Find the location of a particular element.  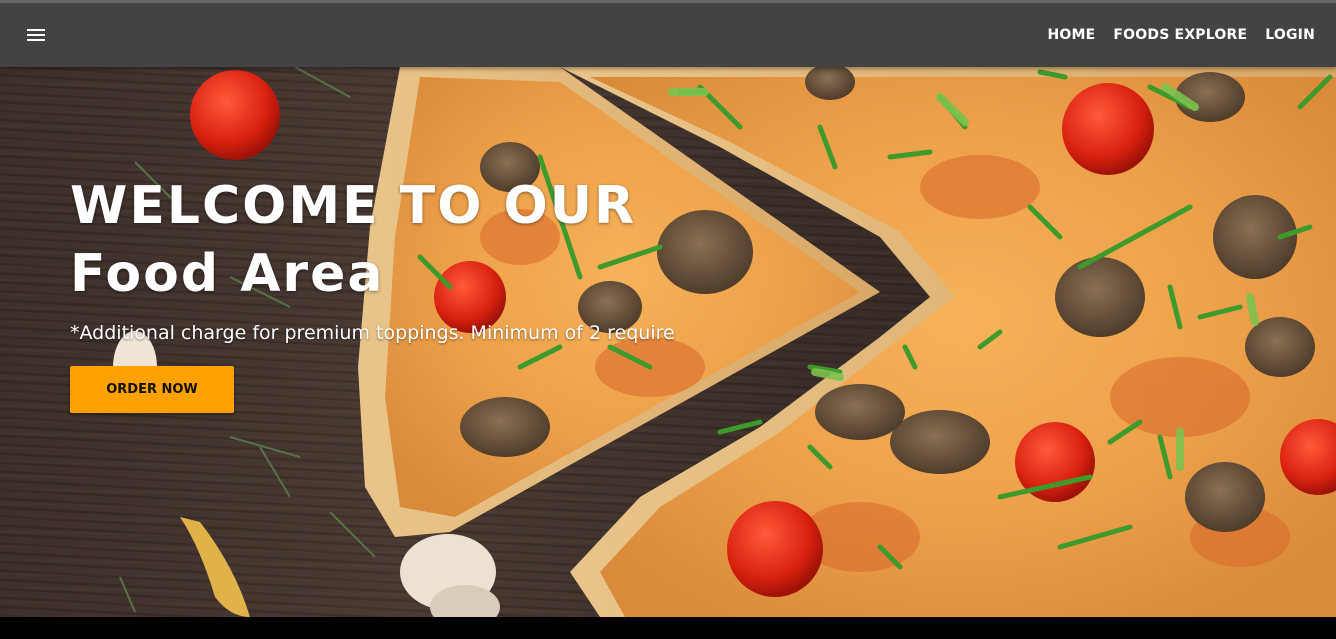

bottom-bar is located at coordinates (668, 628).